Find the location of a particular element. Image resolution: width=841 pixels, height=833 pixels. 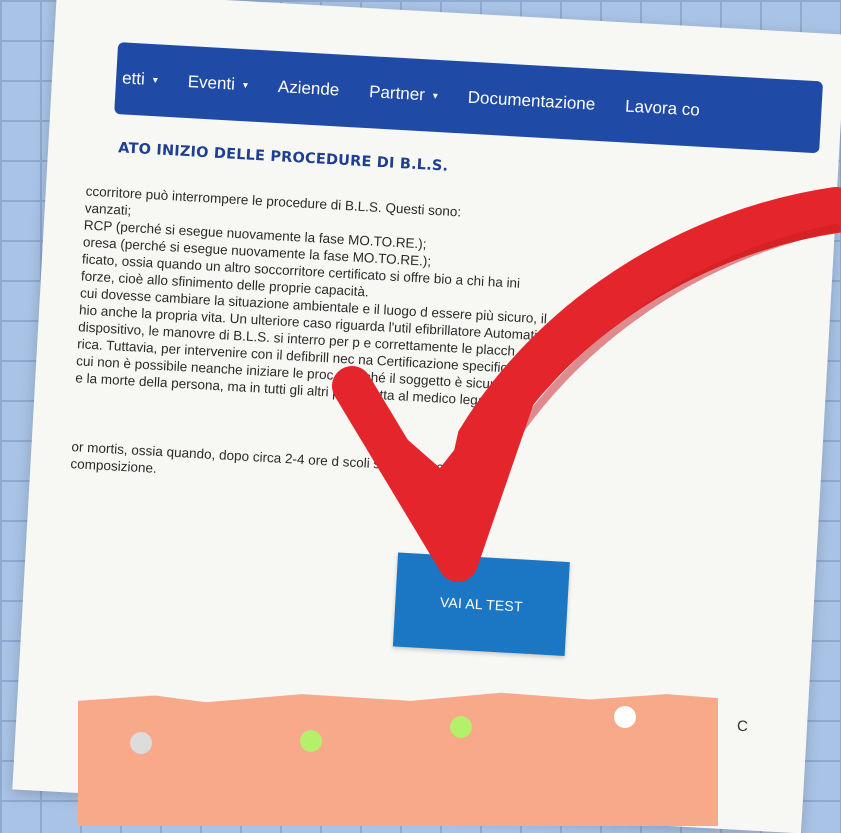

section-heading: ATO INIZIO DELLE PROCEDURE DI B.L.S. is located at coordinates (283, 157).